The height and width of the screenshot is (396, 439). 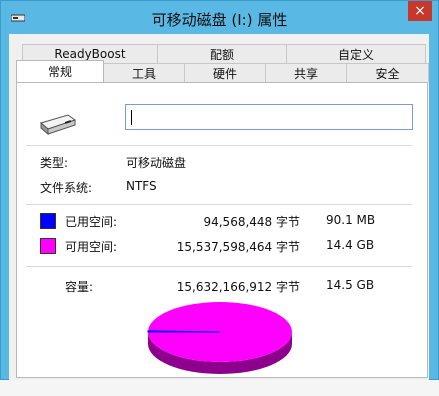 What do you see at coordinates (131, 117) in the screenshot?
I see `text-caret` at bounding box center [131, 117].